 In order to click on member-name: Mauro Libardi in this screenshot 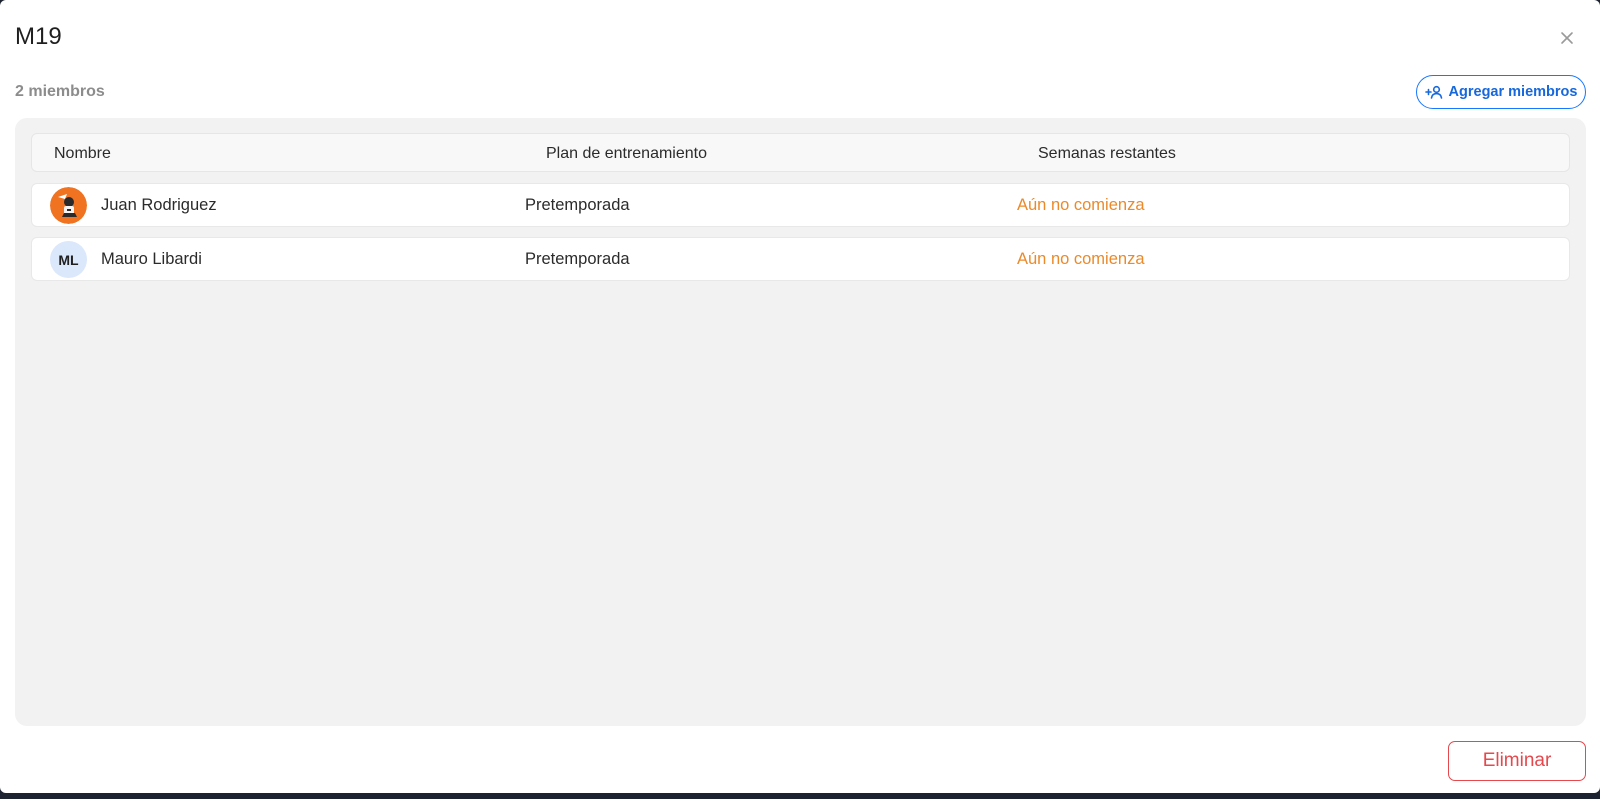, I will do `click(151, 259)`.